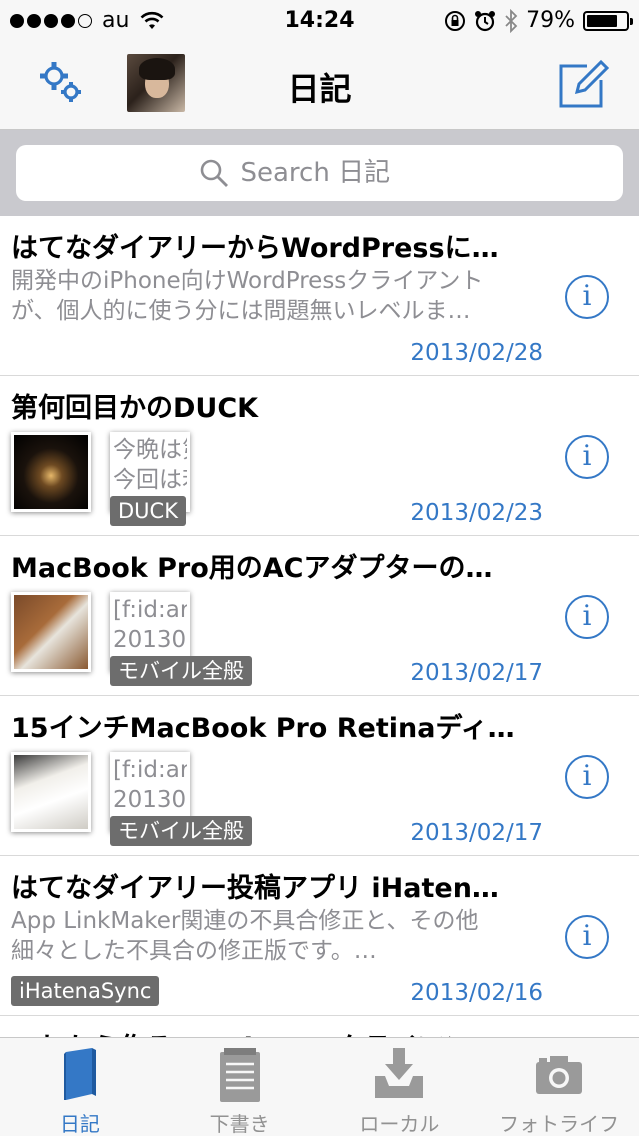 The image size is (639, 1136). Describe the element at coordinates (214, 173) in the screenshot. I see `search-icon` at that location.